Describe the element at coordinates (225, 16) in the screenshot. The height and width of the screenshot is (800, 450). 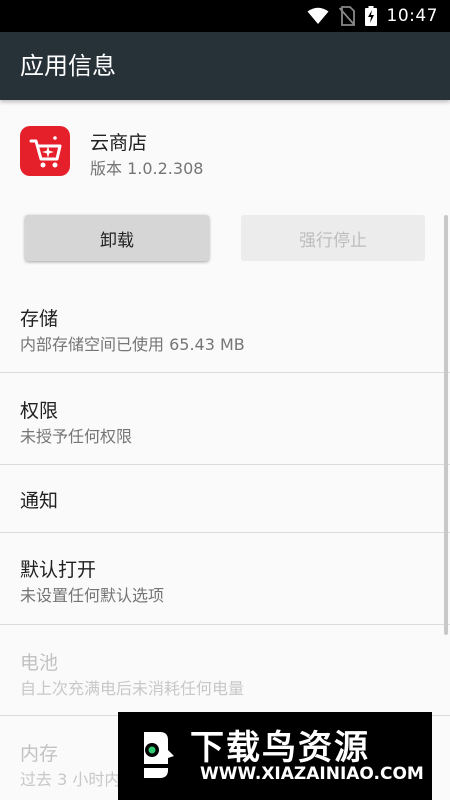
I see `status-bar: 10:47` at that location.